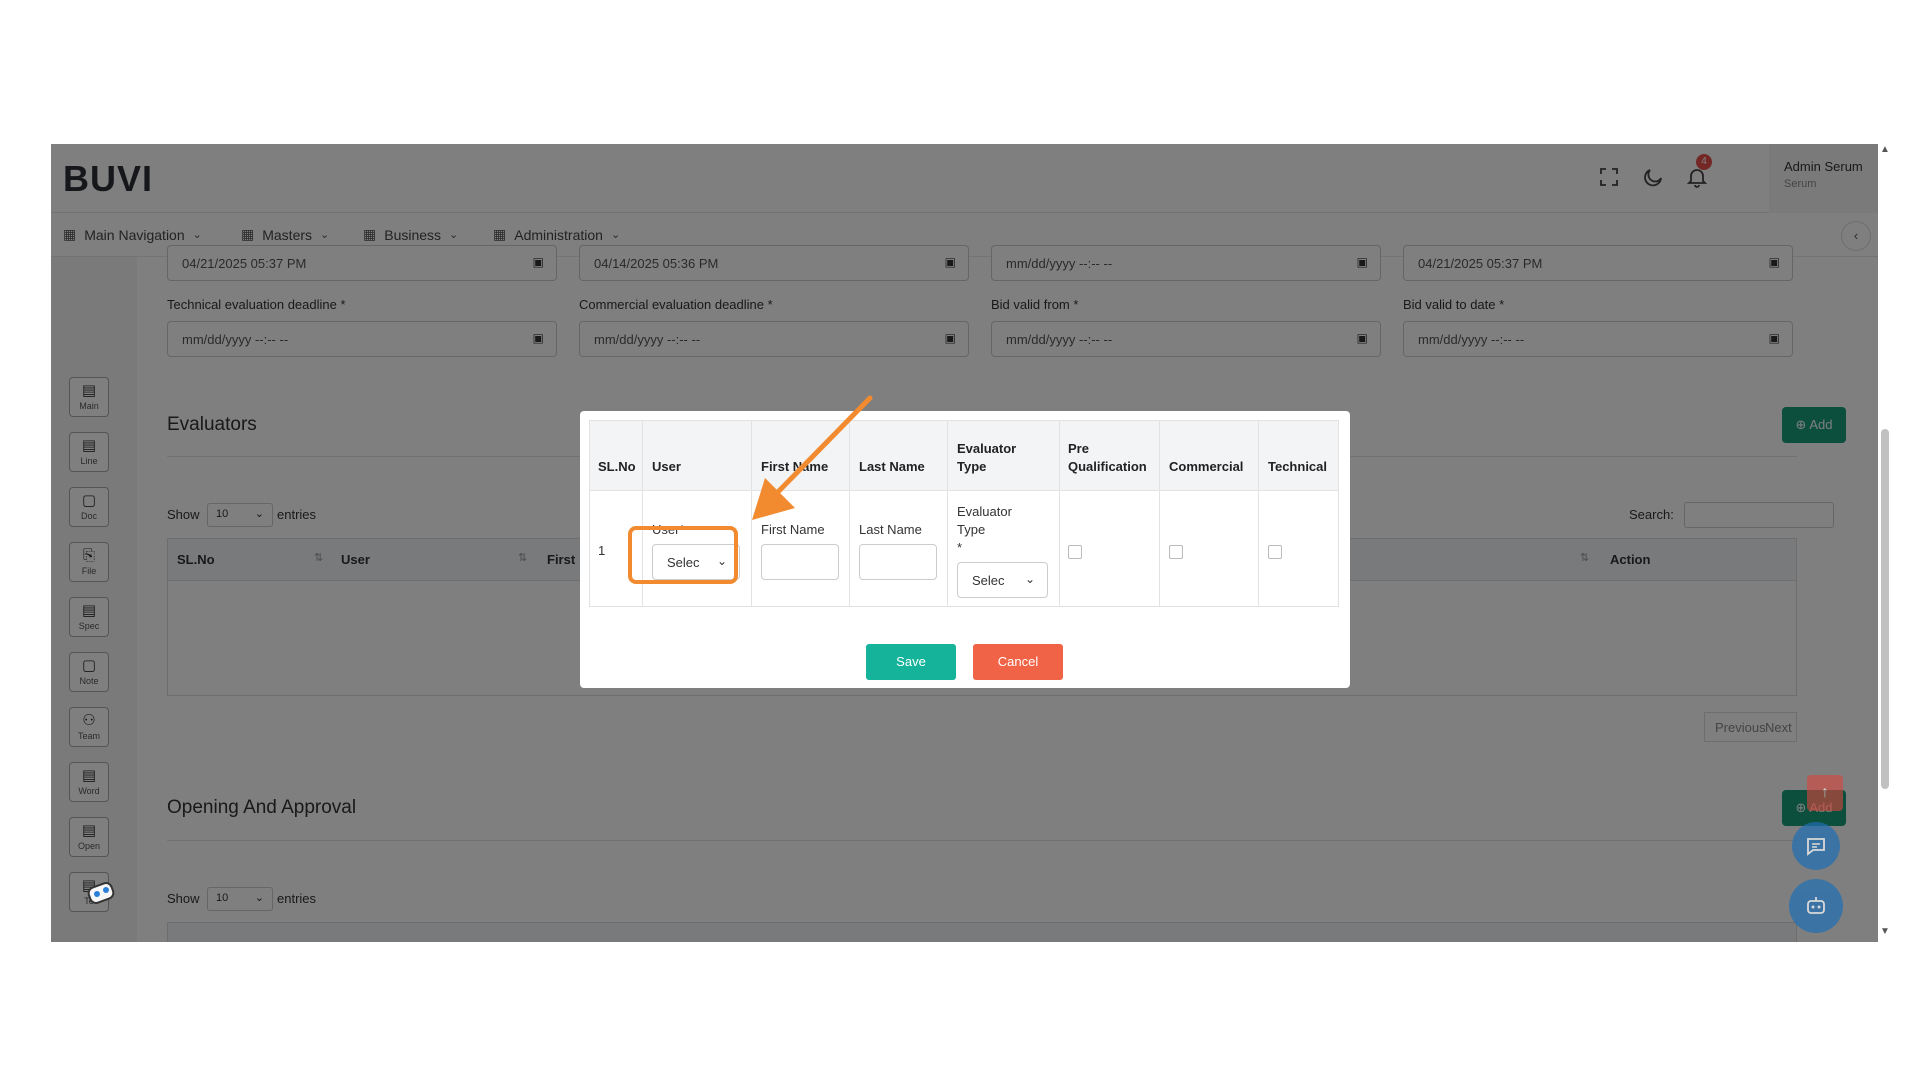 The height and width of the screenshot is (1080, 1920). I want to click on header-user: User, so click(666, 466).